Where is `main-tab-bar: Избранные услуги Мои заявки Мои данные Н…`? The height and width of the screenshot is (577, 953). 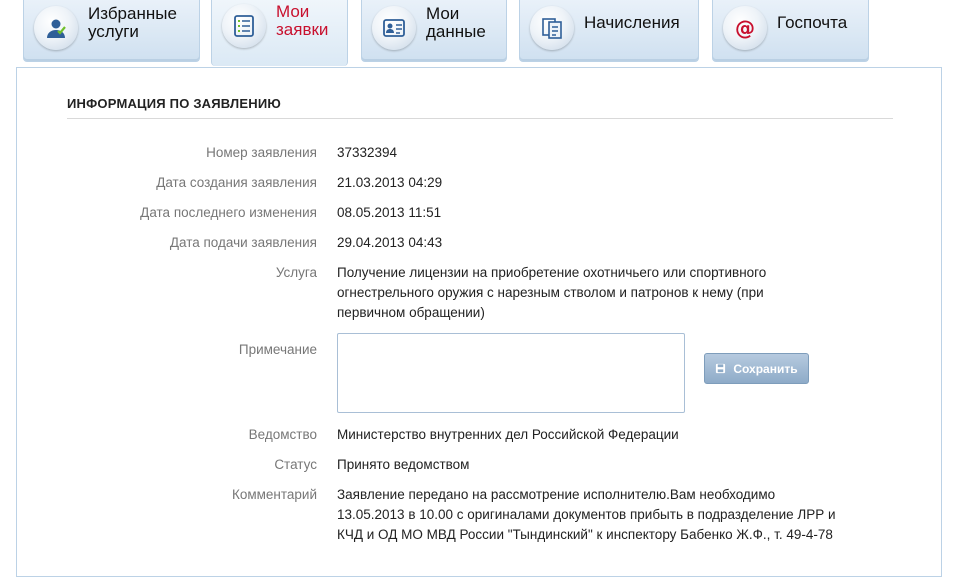 main-tab-bar: Избранные услуги Мои заявки Мои данные Н… is located at coordinates (476, 35).